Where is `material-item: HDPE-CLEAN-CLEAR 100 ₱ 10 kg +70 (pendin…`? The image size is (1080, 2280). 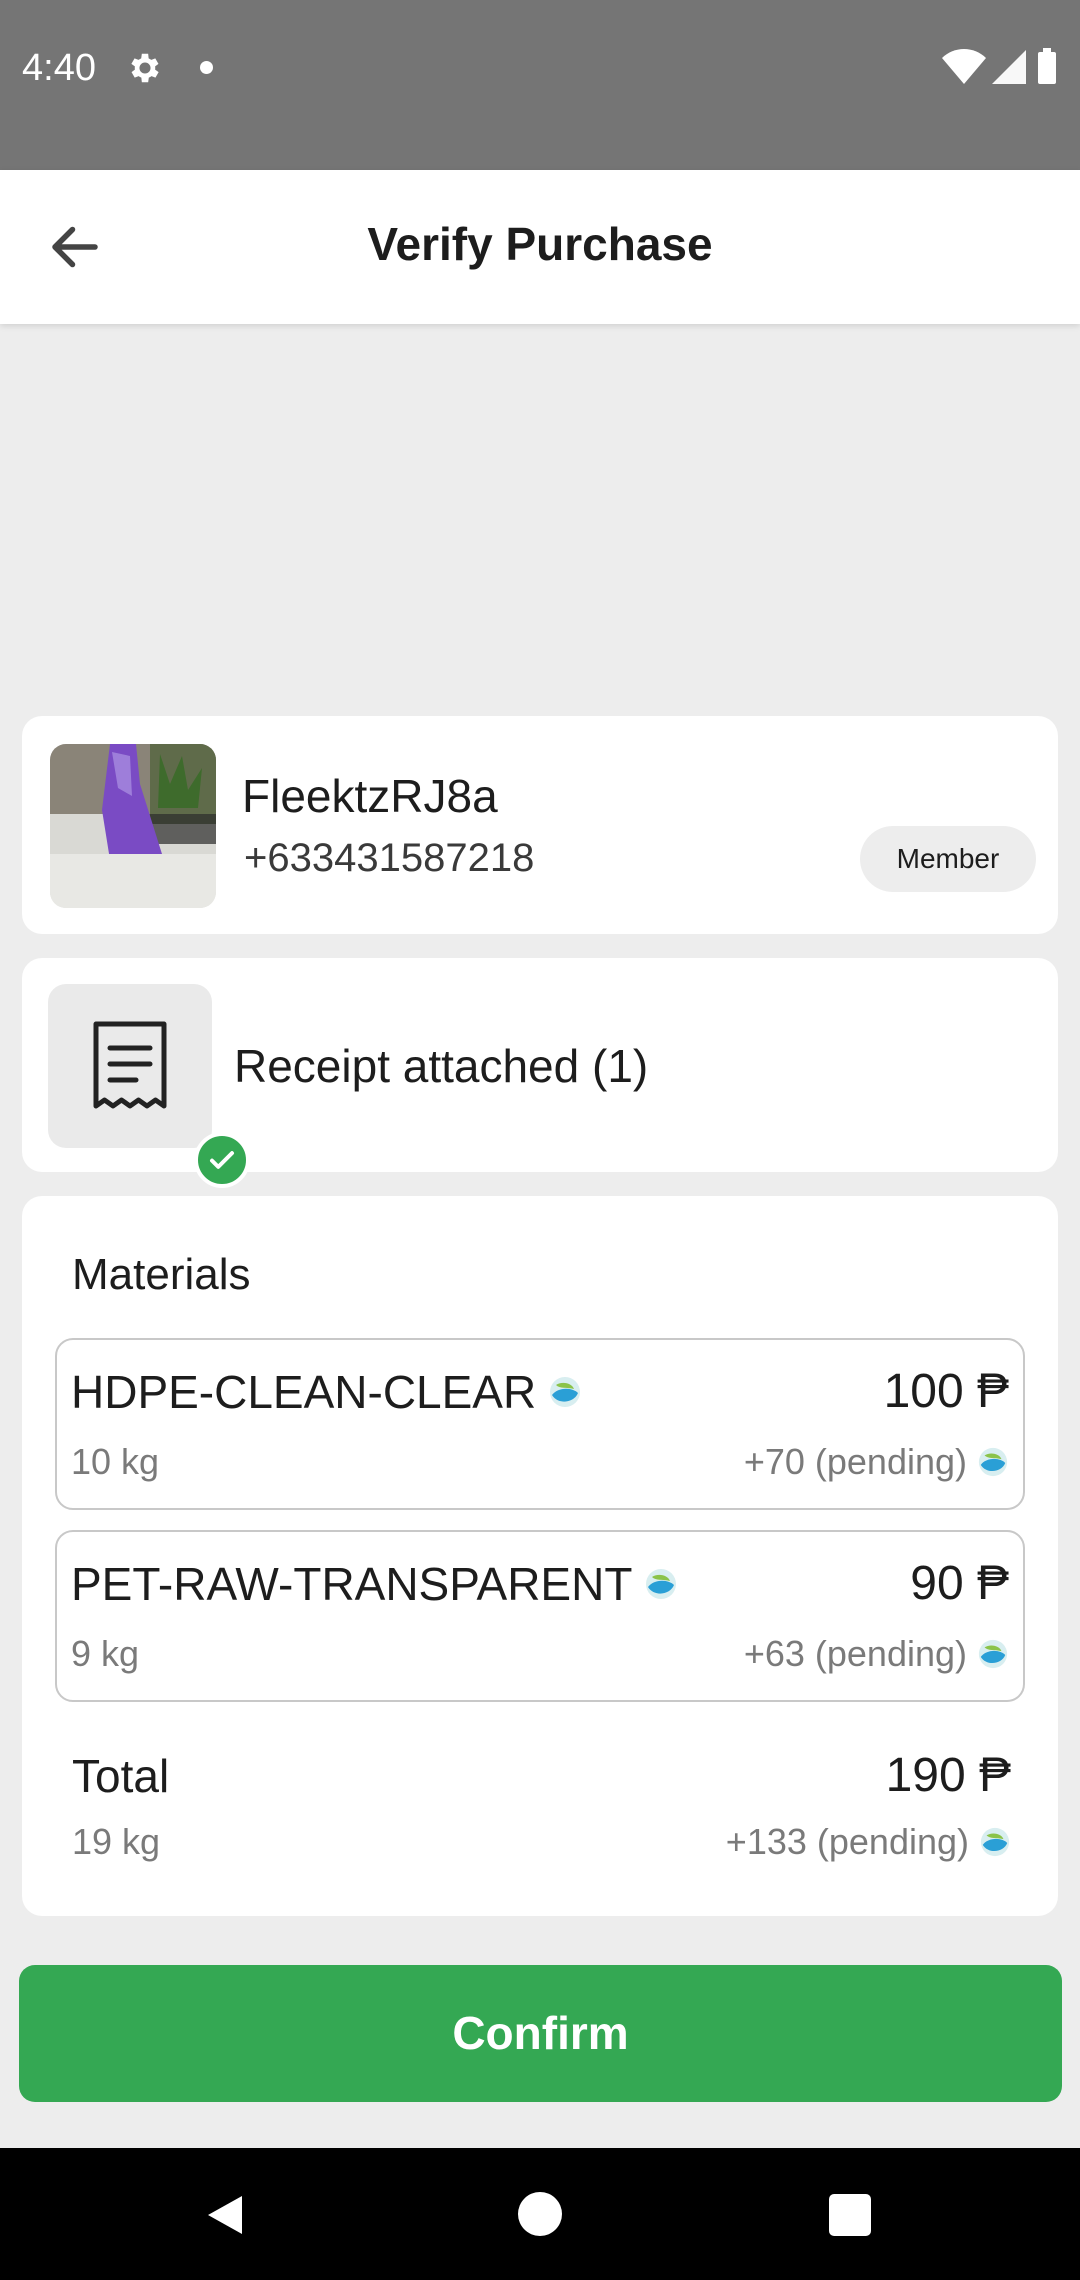
material-item: HDPE-CLEAN-CLEAR 100 ₱ 10 kg +70 (pendin… is located at coordinates (540, 1424).